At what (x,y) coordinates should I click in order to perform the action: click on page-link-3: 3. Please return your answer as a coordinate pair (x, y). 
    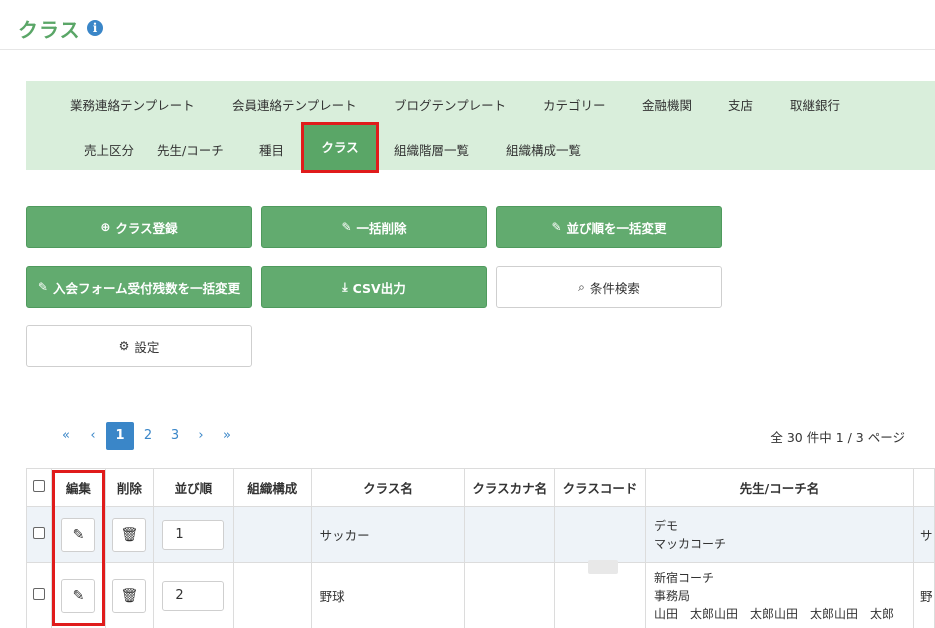
    Looking at the image, I should click on (175, 436).